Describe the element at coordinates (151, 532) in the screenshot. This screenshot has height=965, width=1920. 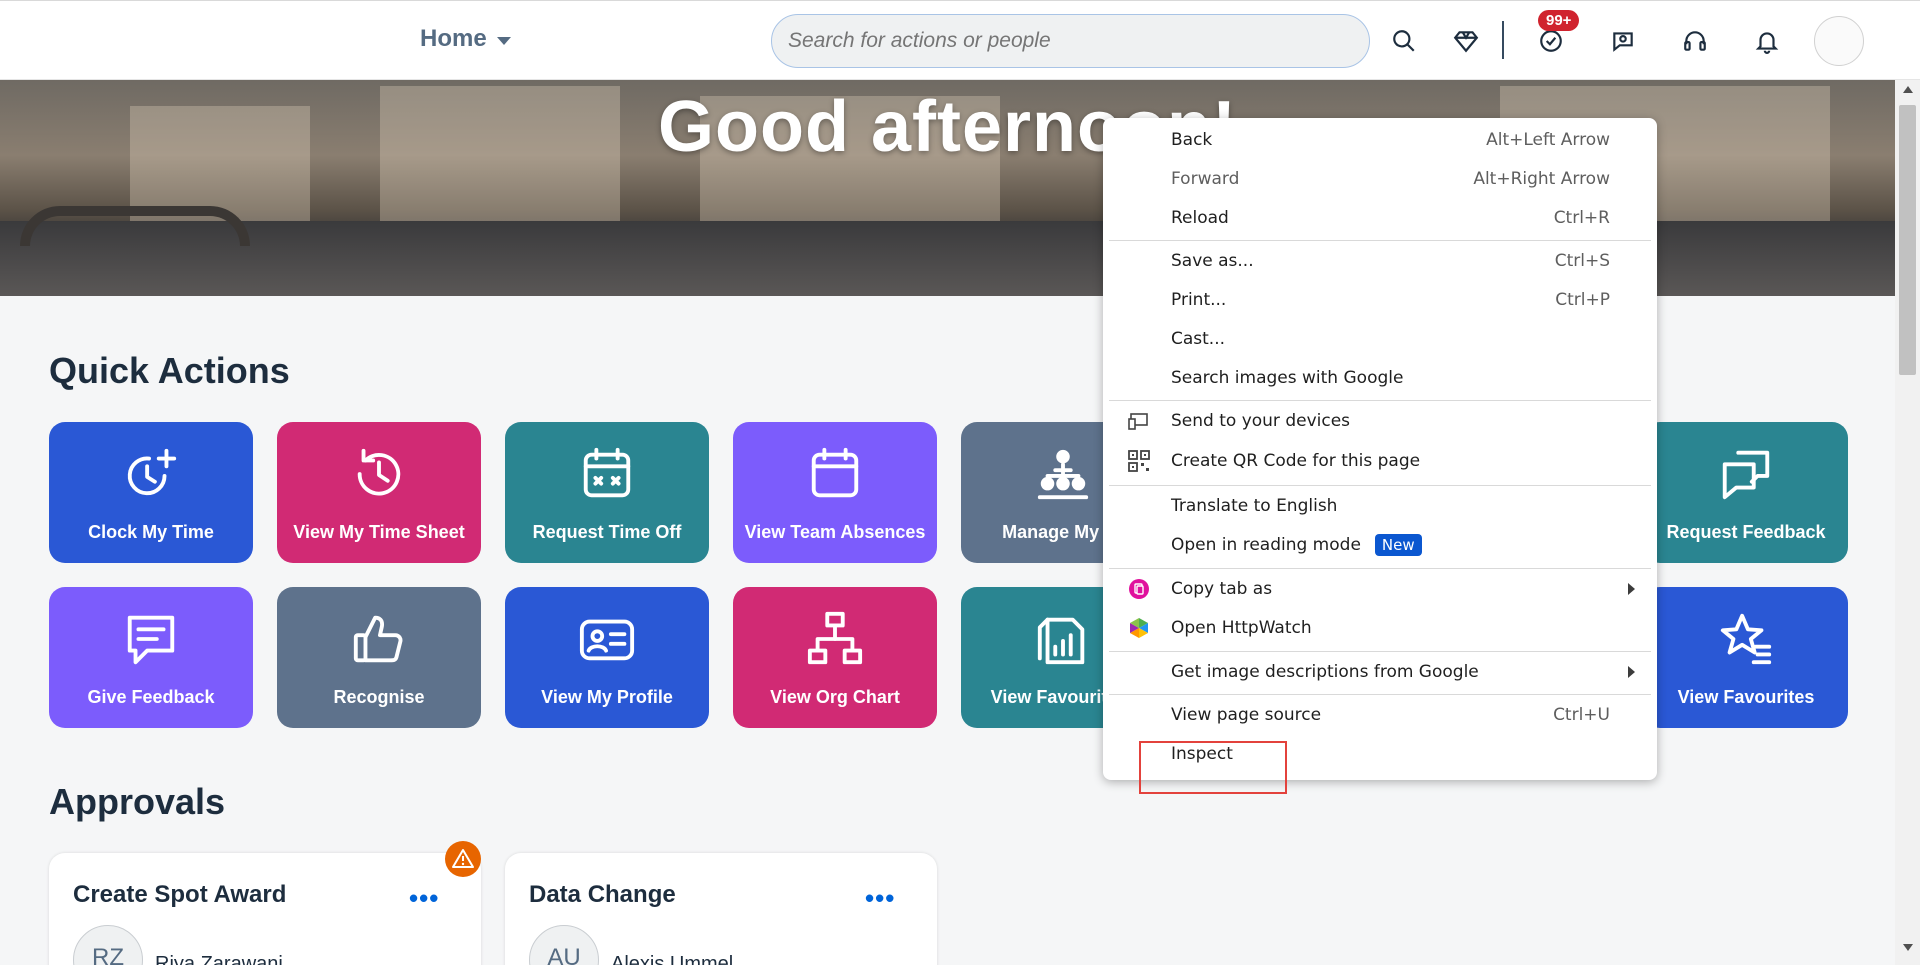
I see `tile-label: Clock My Time` at that location.